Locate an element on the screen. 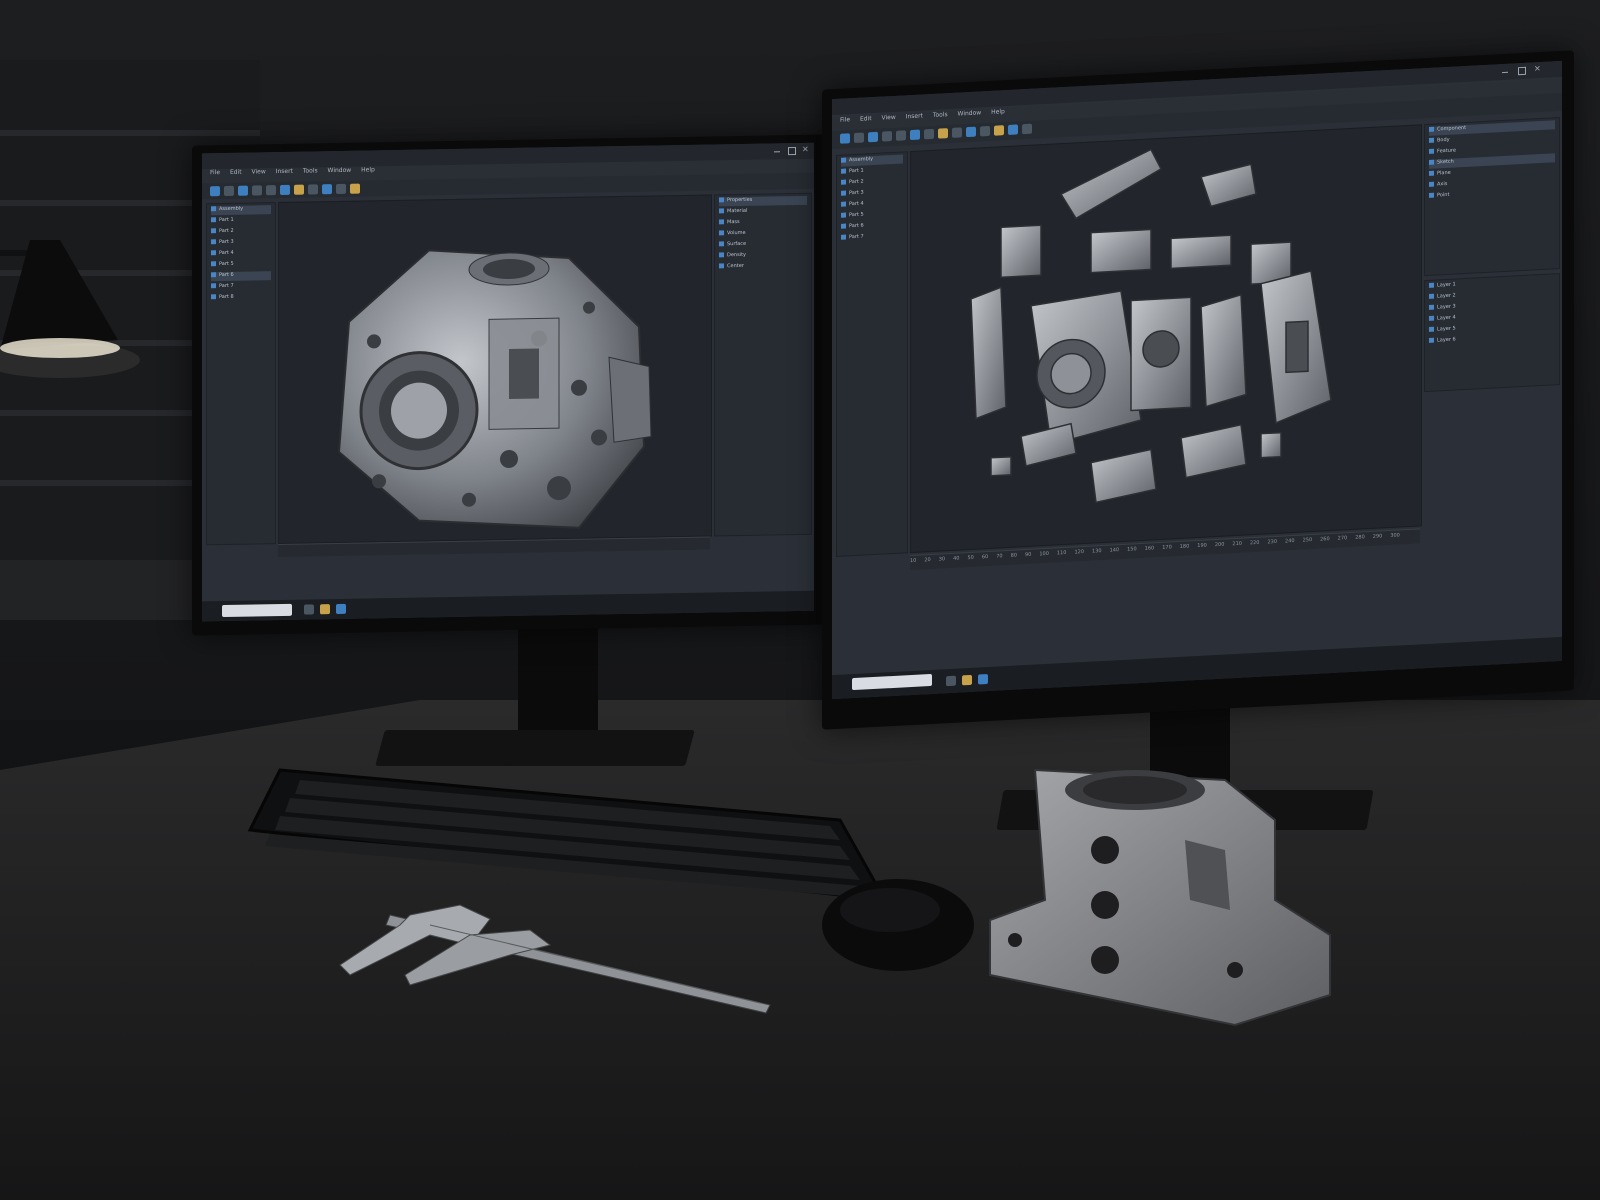 The image size is (1600, 1200). left-taskbar is located at coordinates (508, 606).